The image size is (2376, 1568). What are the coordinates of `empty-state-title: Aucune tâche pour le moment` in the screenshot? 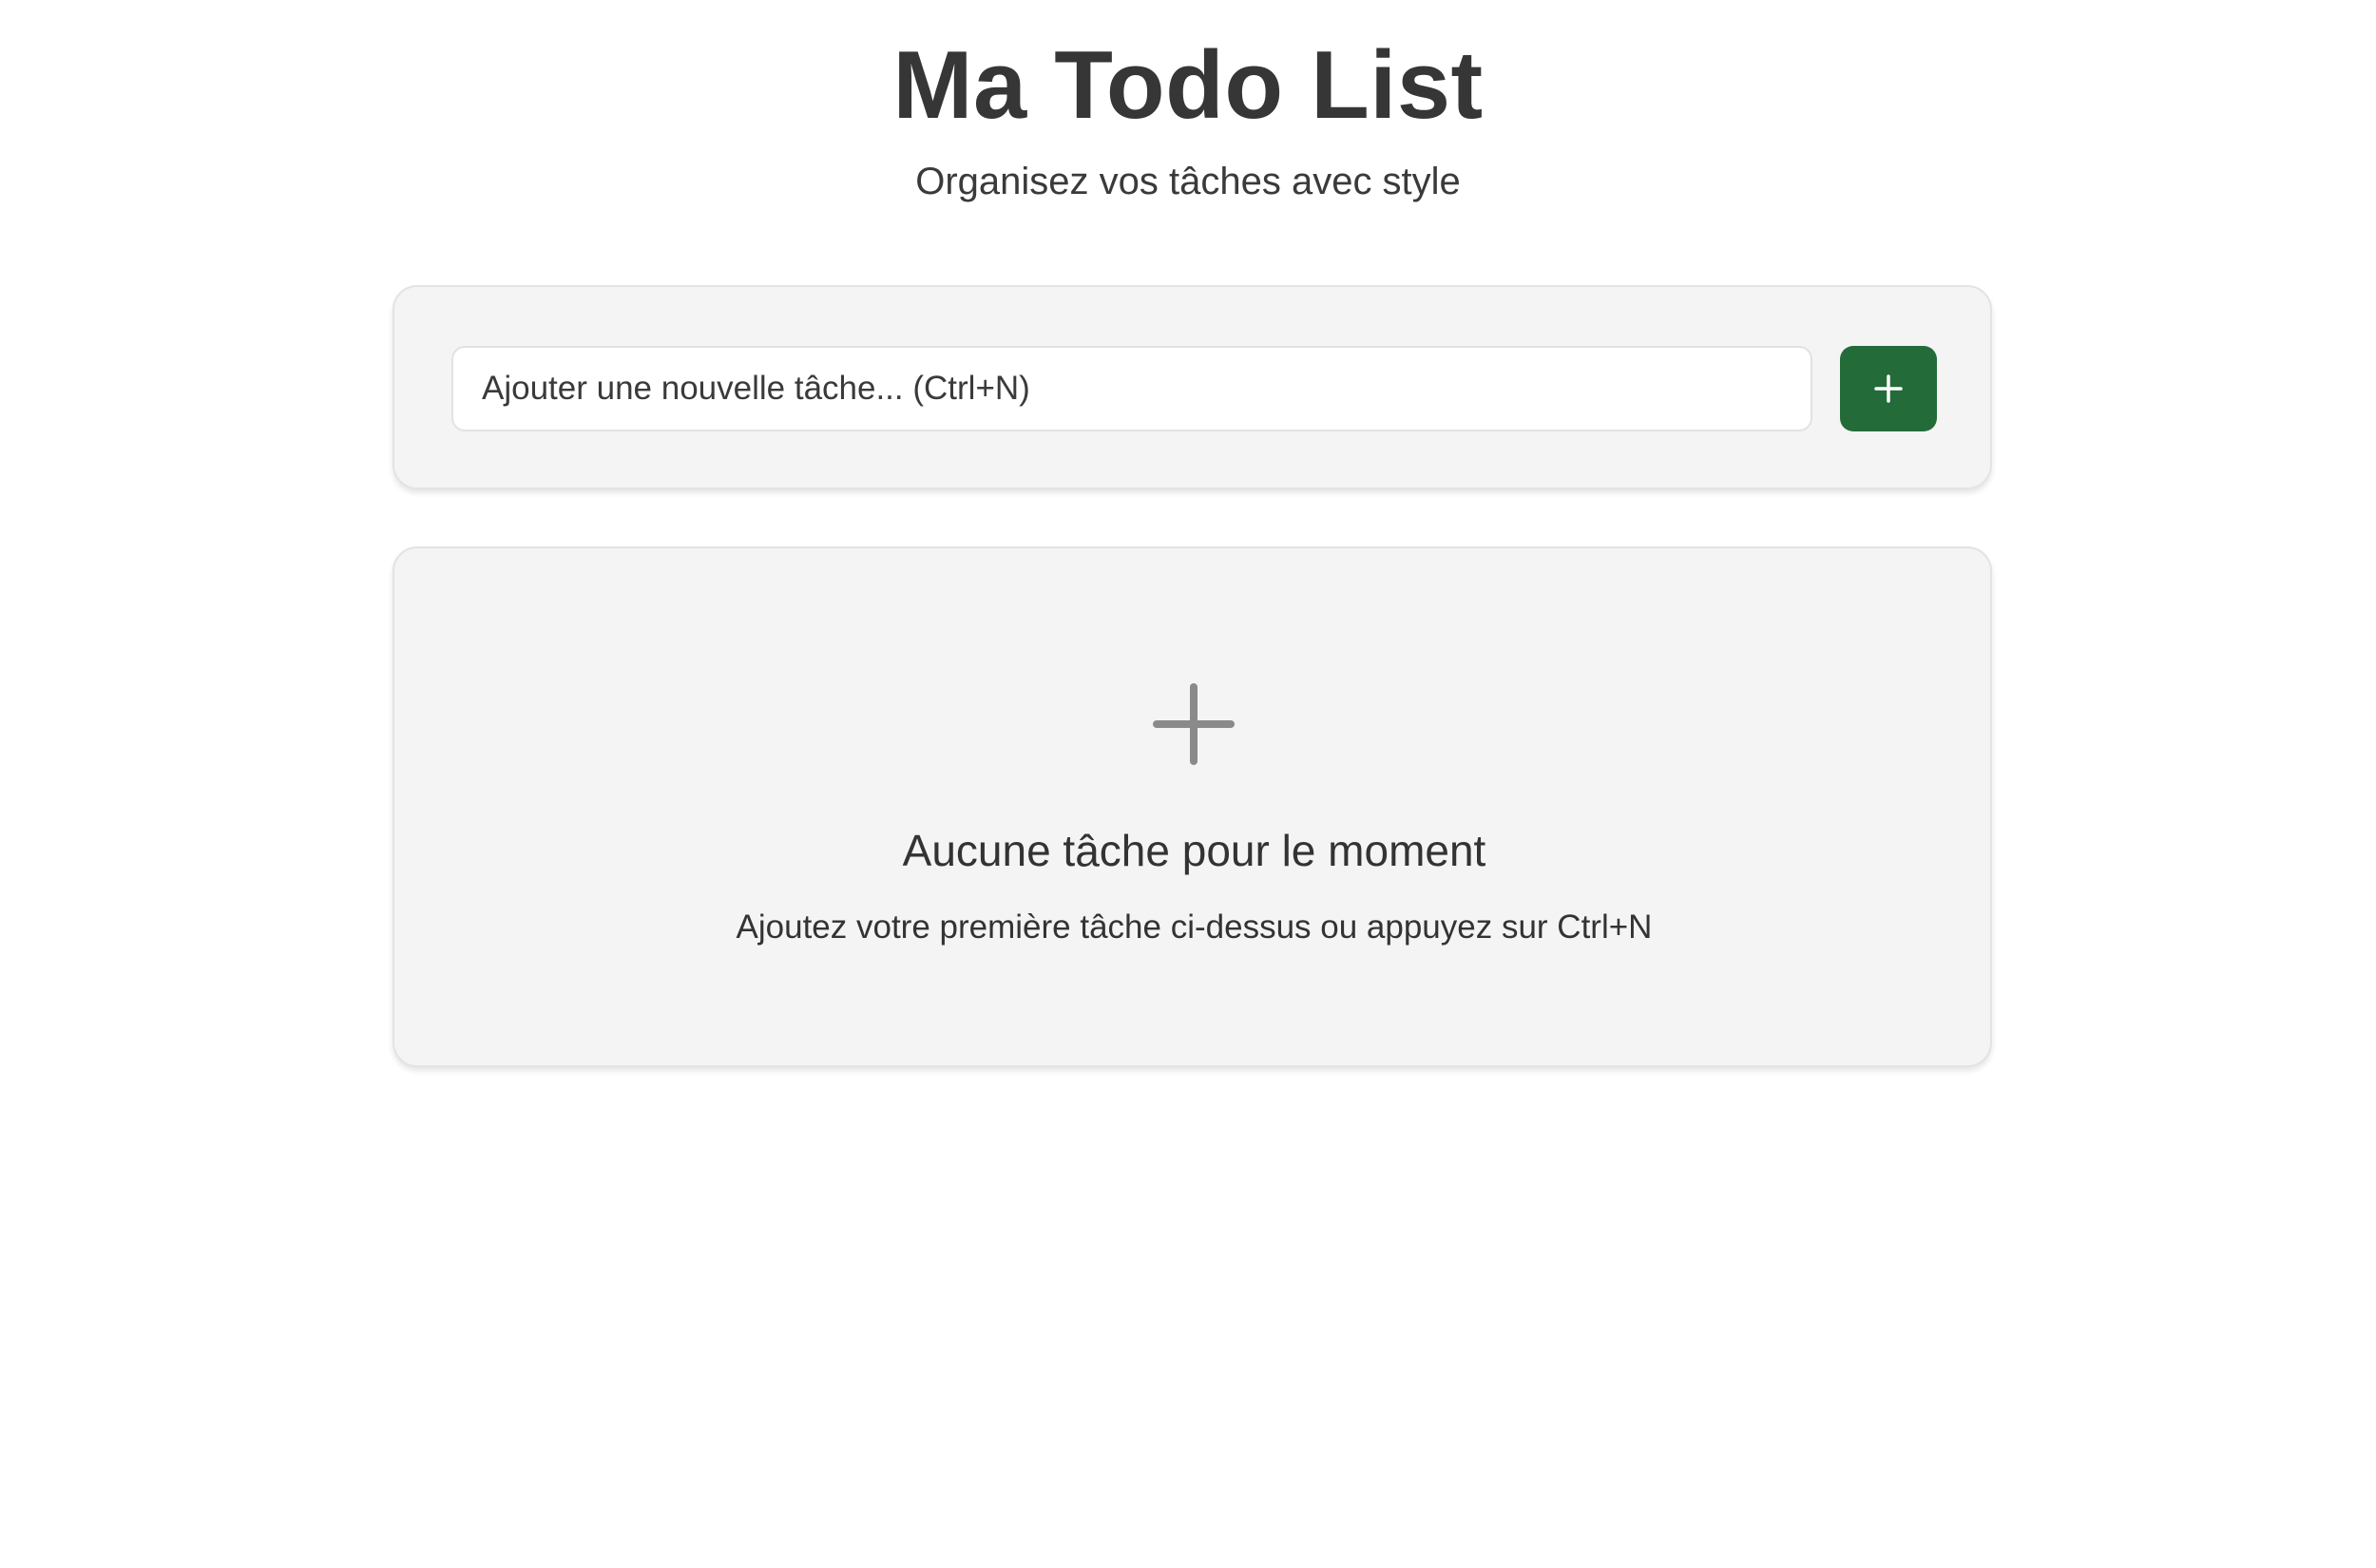 It's located at (1194, 851).